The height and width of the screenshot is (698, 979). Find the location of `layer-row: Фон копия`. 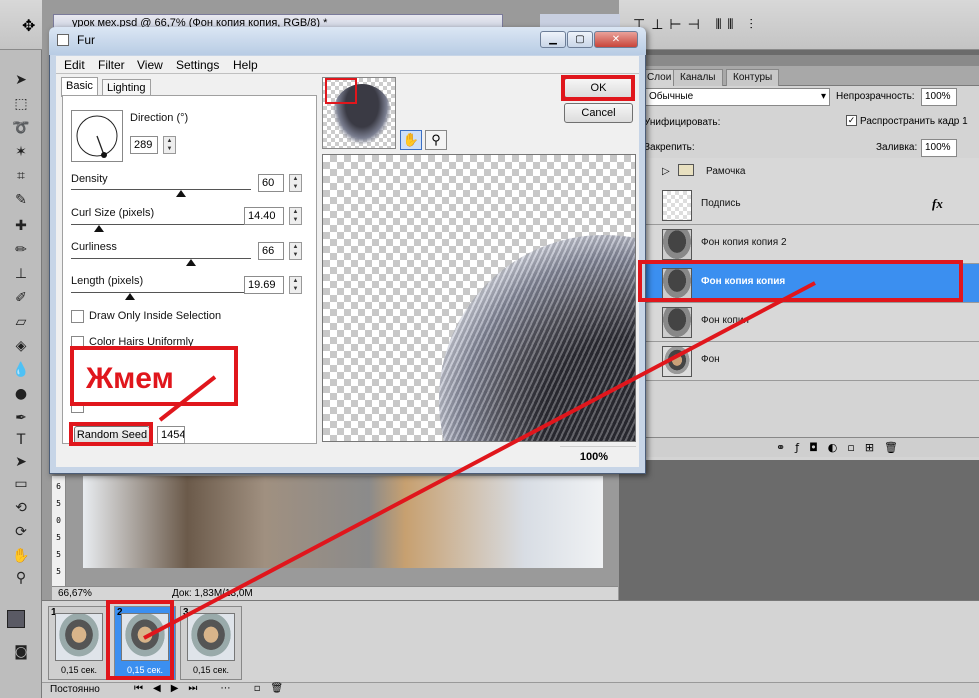

layer-row: Фон копия is located at coordinates (809, 322).